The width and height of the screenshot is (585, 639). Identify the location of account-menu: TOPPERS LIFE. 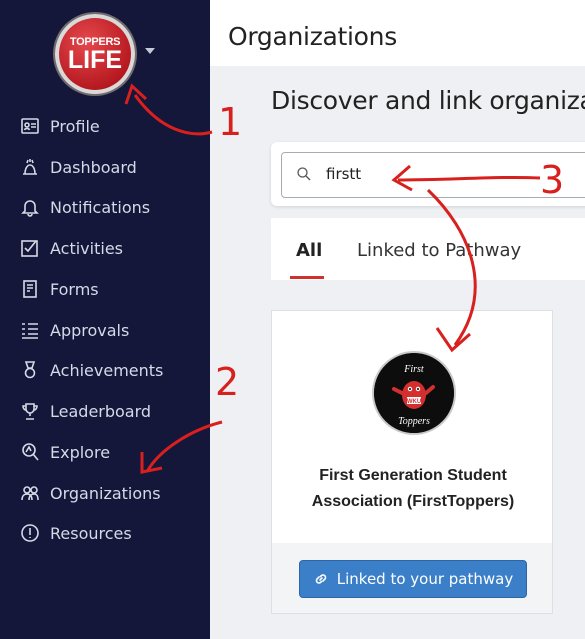
(95, 54).